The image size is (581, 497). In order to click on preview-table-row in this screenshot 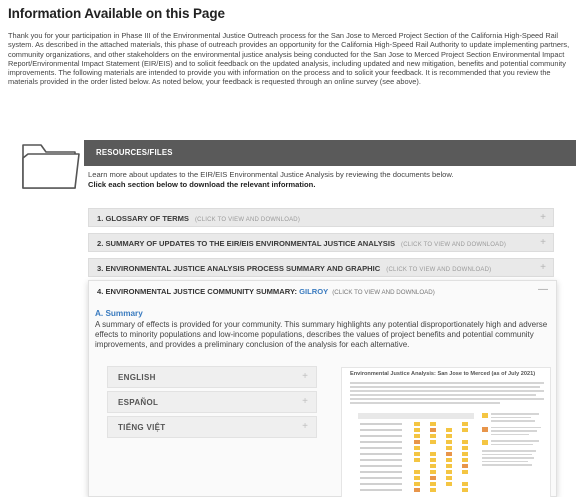, I will do `click(416, 490)`.